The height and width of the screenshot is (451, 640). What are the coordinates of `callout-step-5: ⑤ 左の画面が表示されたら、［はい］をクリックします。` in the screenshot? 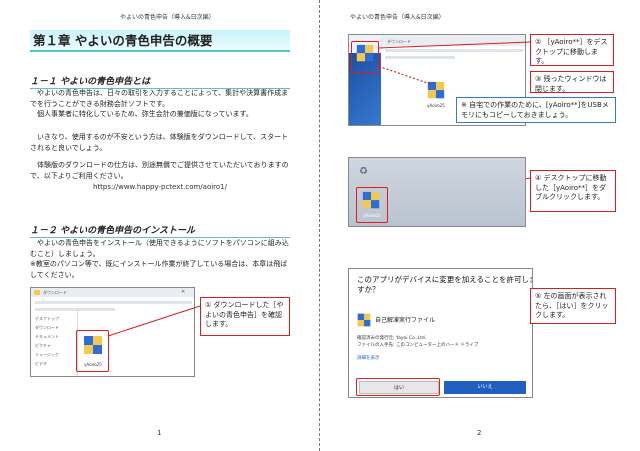 It's located at (573, 306).